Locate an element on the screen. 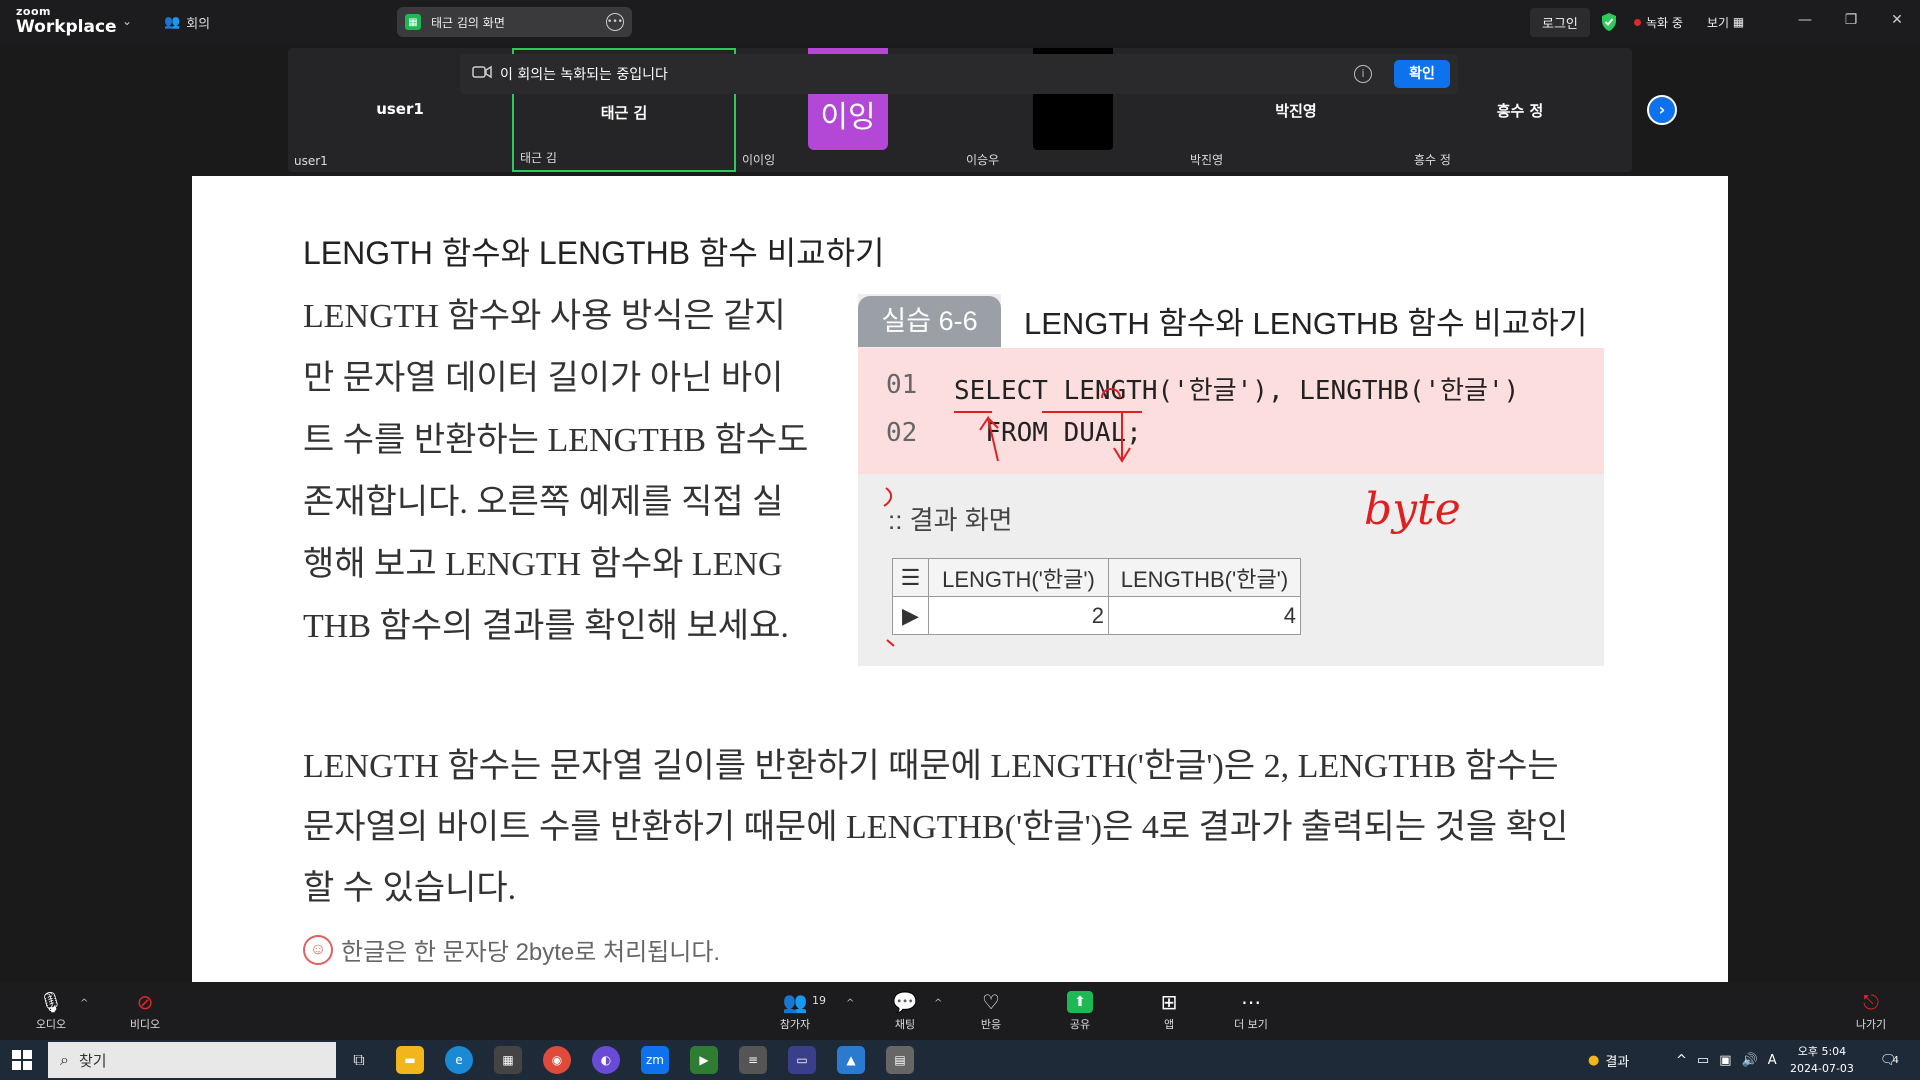 The width and height of the screenshot is (1920, 1080). file-explorer-icon: ▬ is located at coordinates (410, 1060).